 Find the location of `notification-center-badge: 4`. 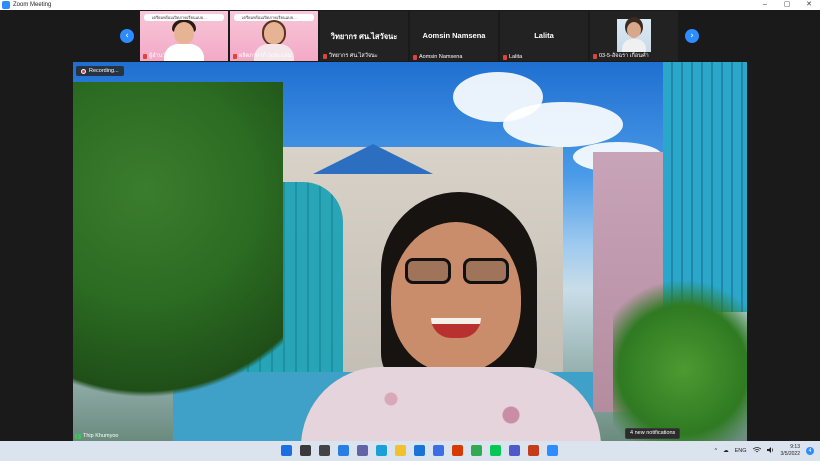

notification-center-badge: 4 is located at coordinates (810, 451).